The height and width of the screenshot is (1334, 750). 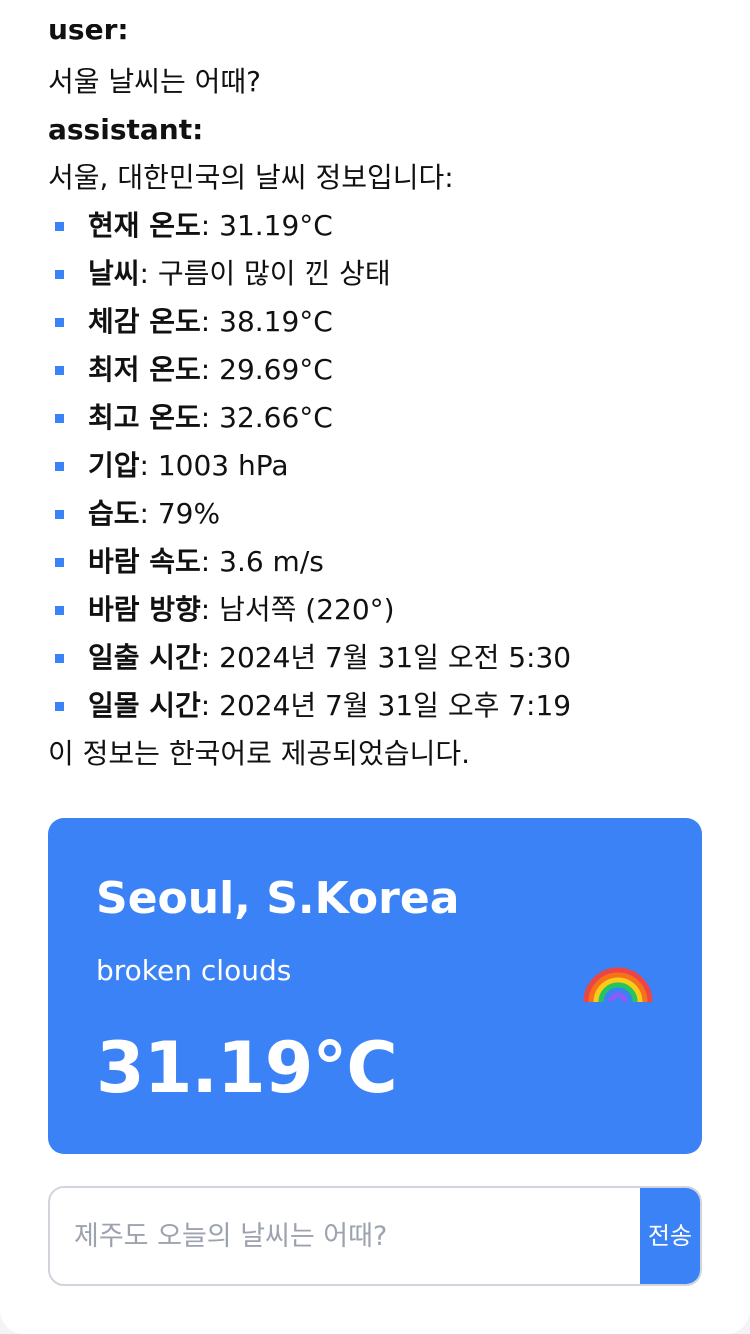 What do you see at coordinates (266, 417) in the screenshot?
I see `item-value: : 32.66°C` at bounding box center [266, 417].